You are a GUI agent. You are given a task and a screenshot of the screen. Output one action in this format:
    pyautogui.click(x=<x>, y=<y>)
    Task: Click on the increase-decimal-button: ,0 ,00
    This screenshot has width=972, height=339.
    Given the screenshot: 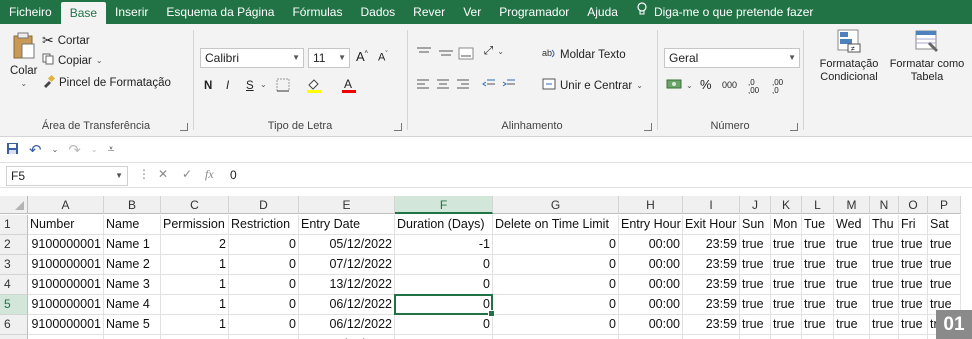 What is the action you would take?
    pyautogui.click(x=757, y=87)
    